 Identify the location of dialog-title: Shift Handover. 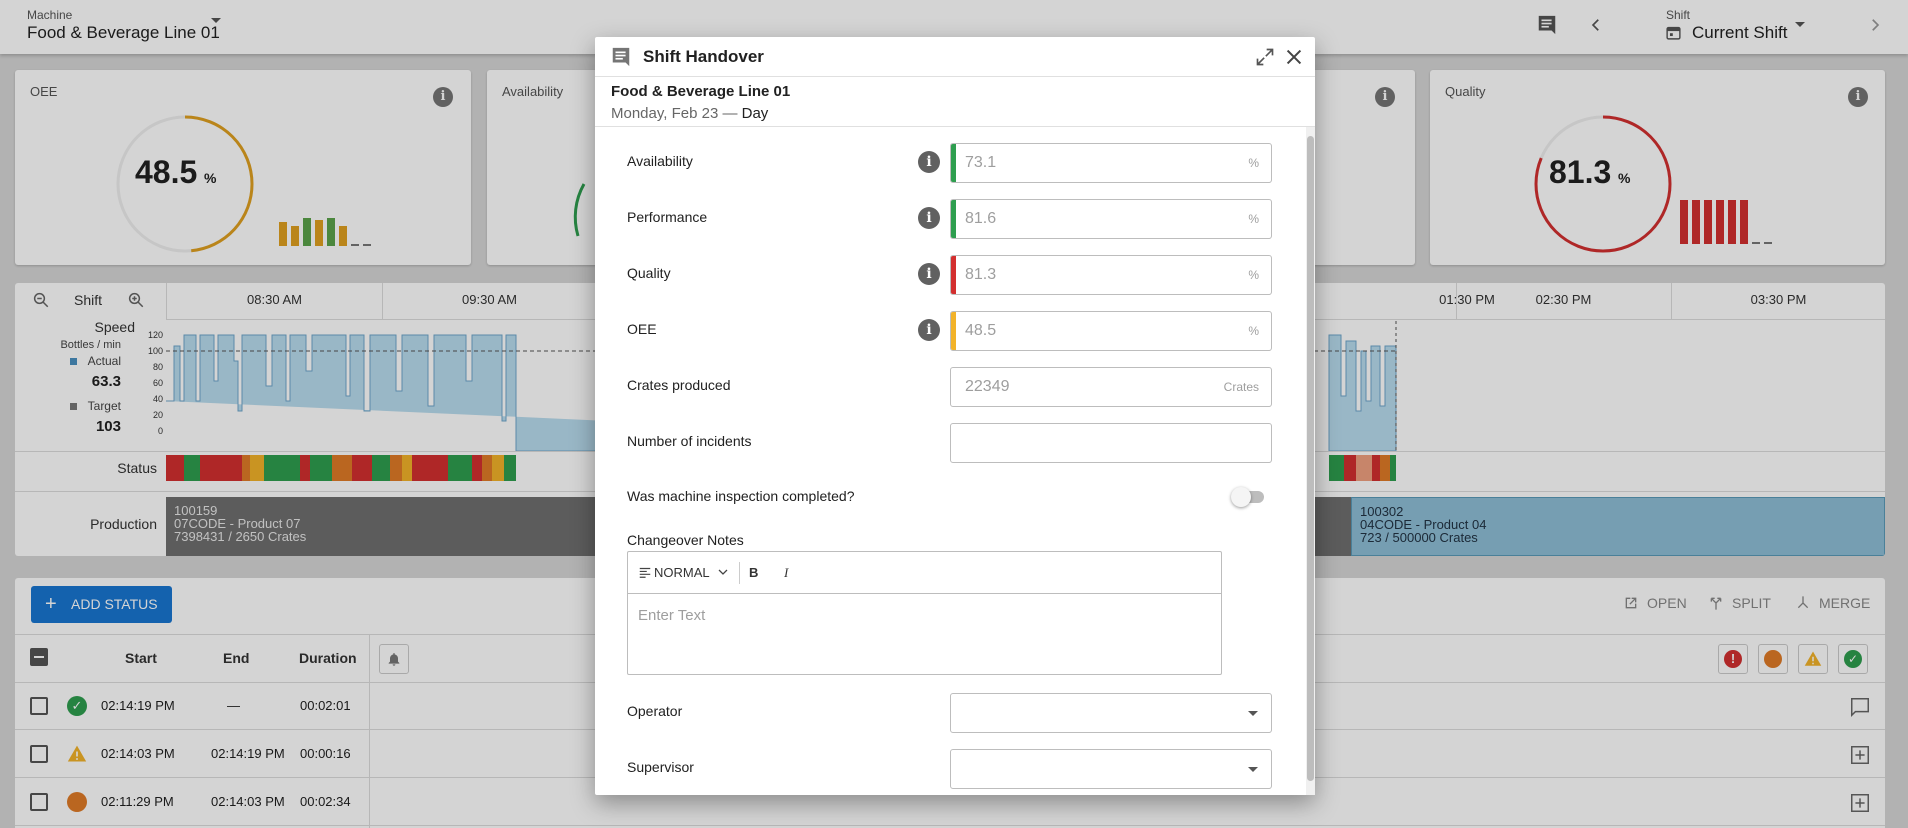
(703, 56).